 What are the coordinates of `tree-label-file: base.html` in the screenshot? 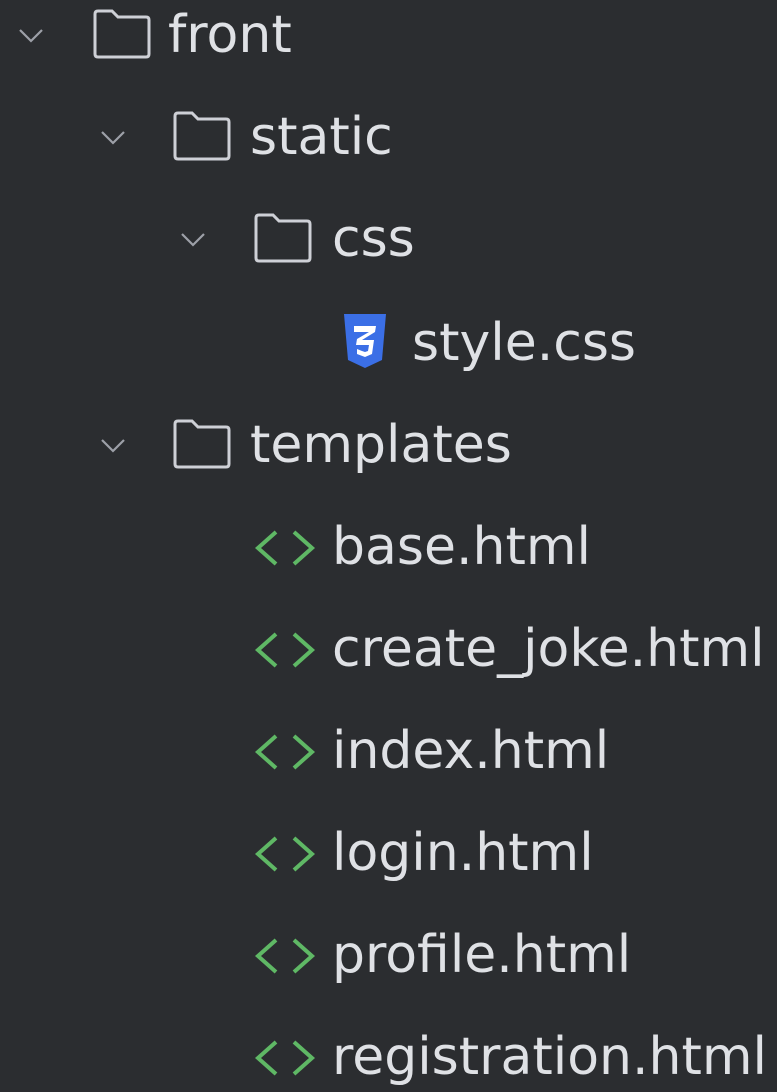 It's located at (461, 547).